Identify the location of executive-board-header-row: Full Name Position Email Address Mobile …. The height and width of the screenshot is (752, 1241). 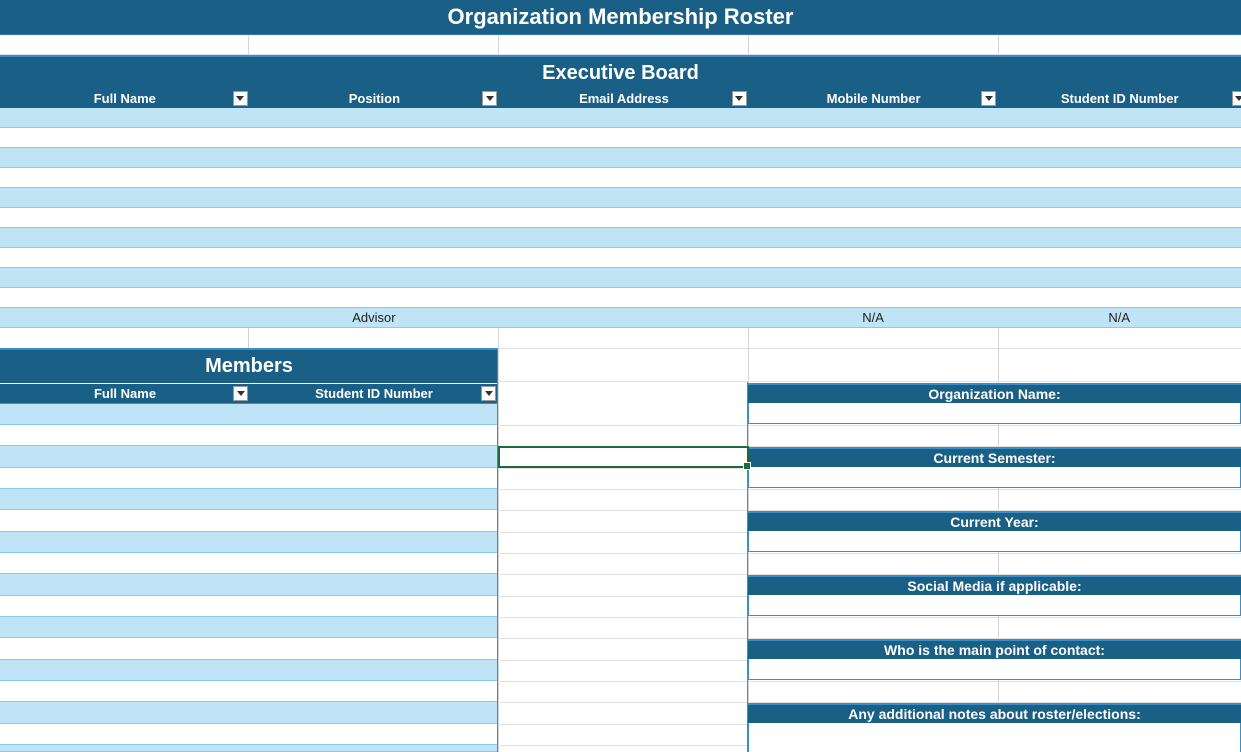
(620, 99).